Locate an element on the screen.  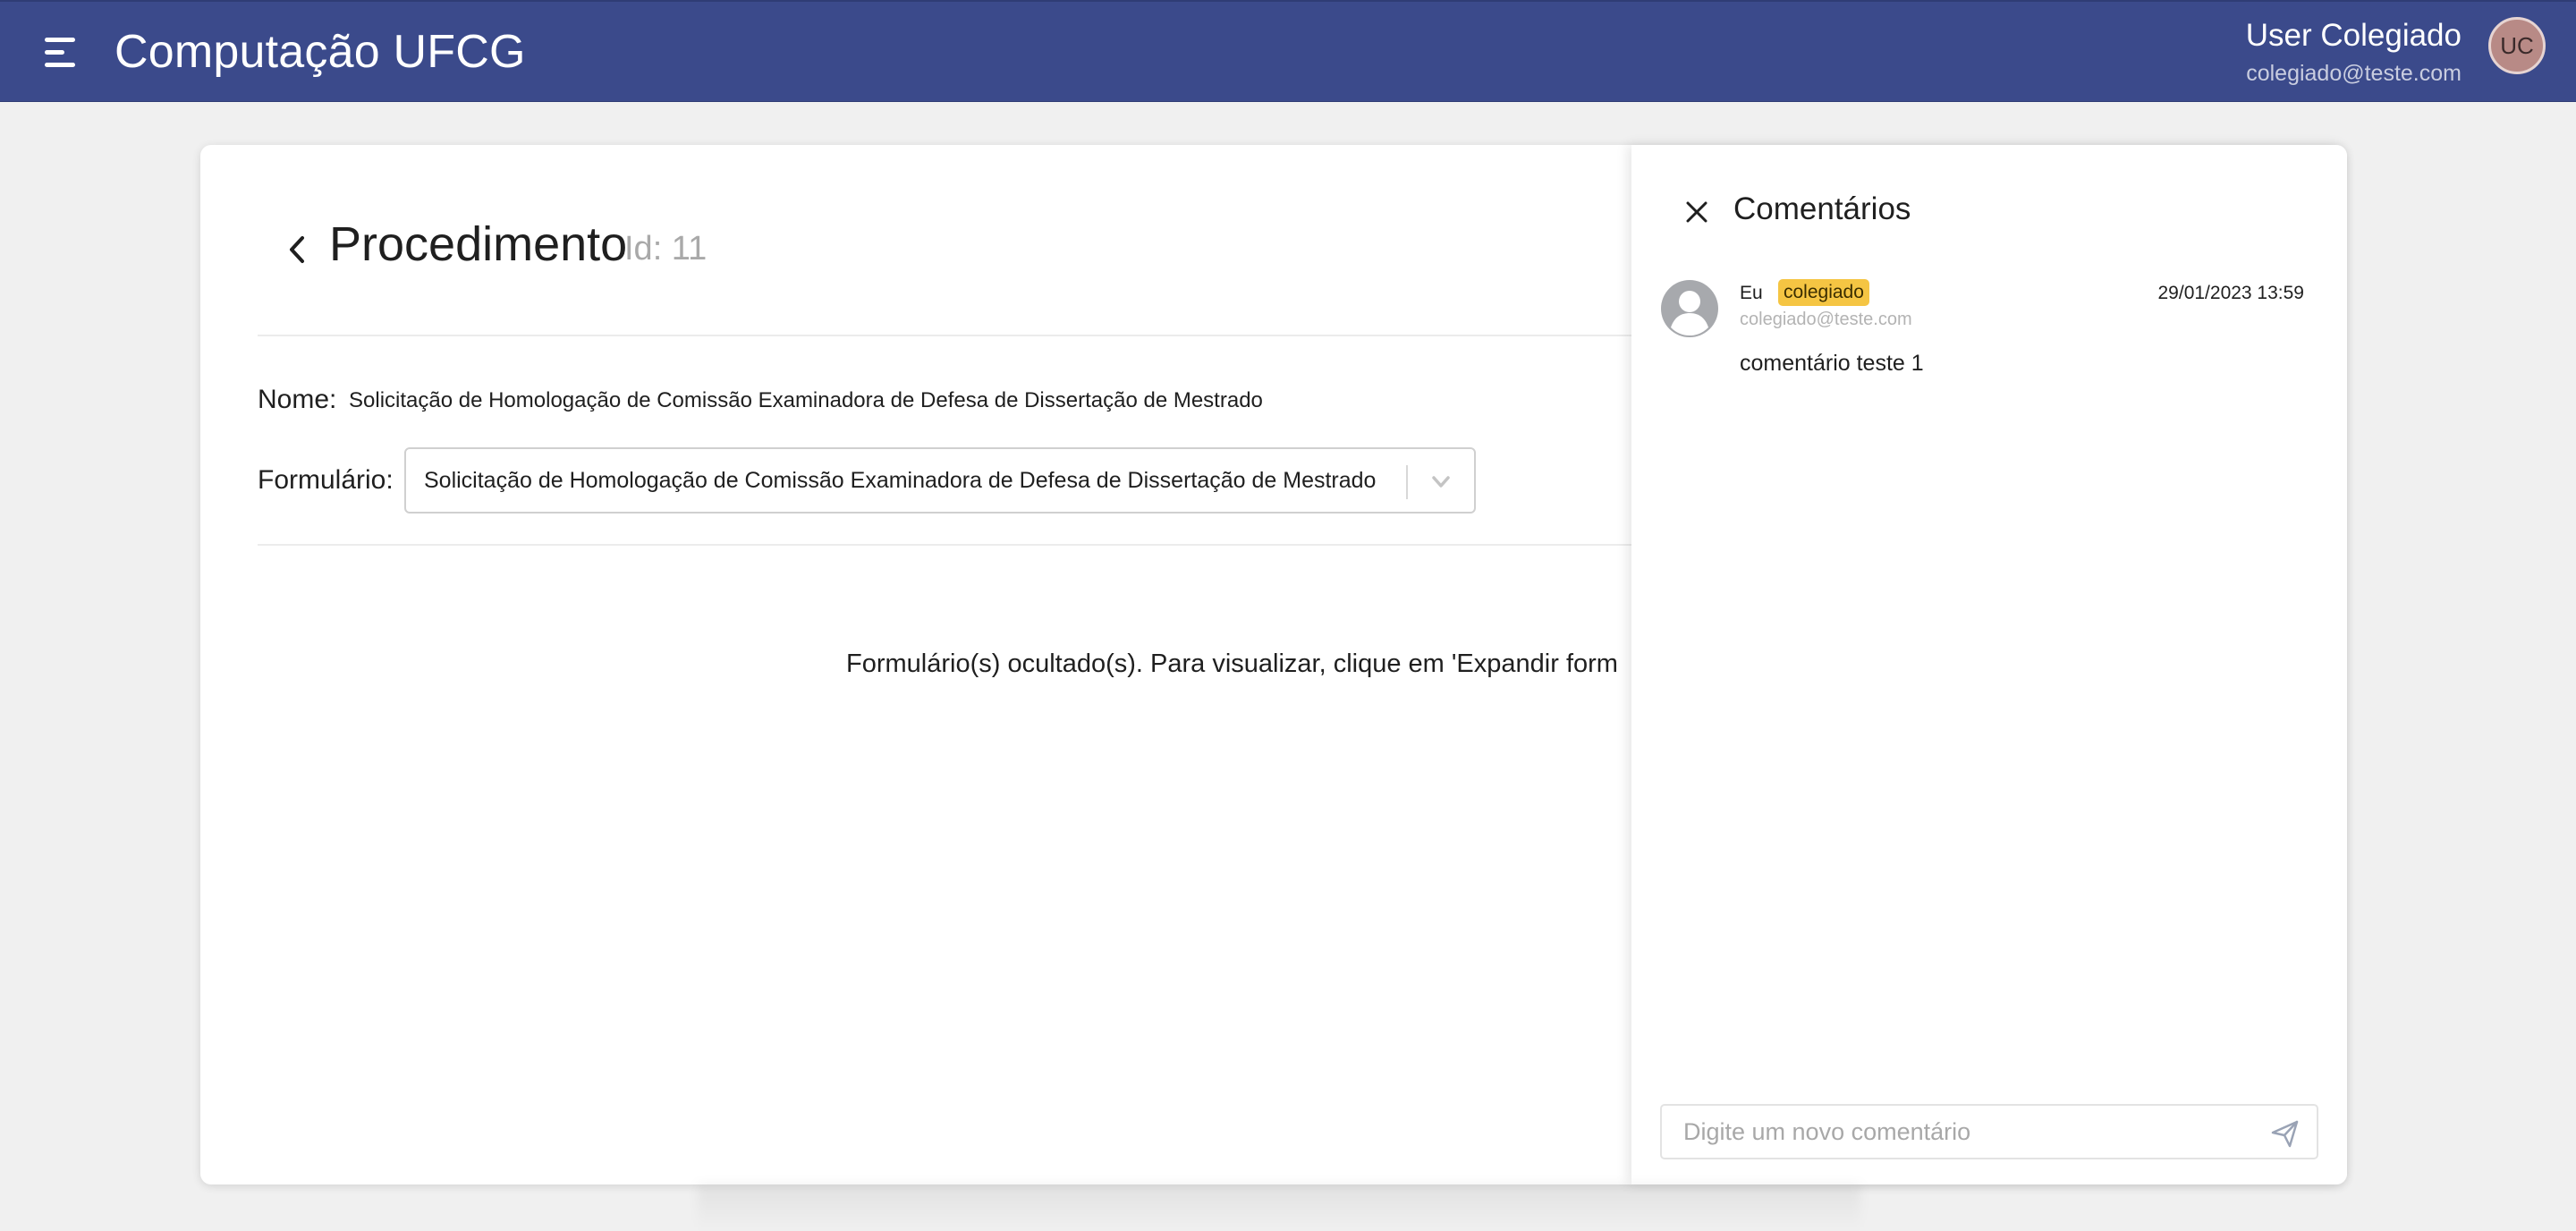
chevron-left-icon is located at coordinates (297, 249).